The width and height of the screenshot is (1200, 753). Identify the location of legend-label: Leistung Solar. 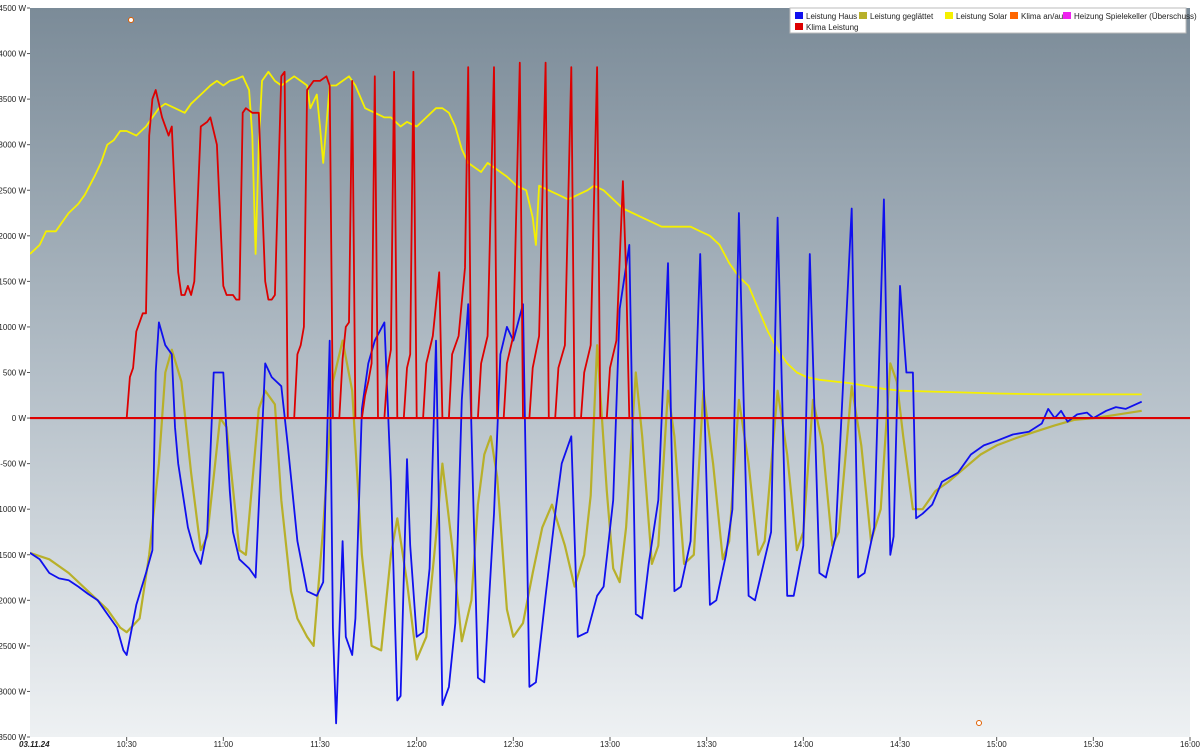
(981, 16).